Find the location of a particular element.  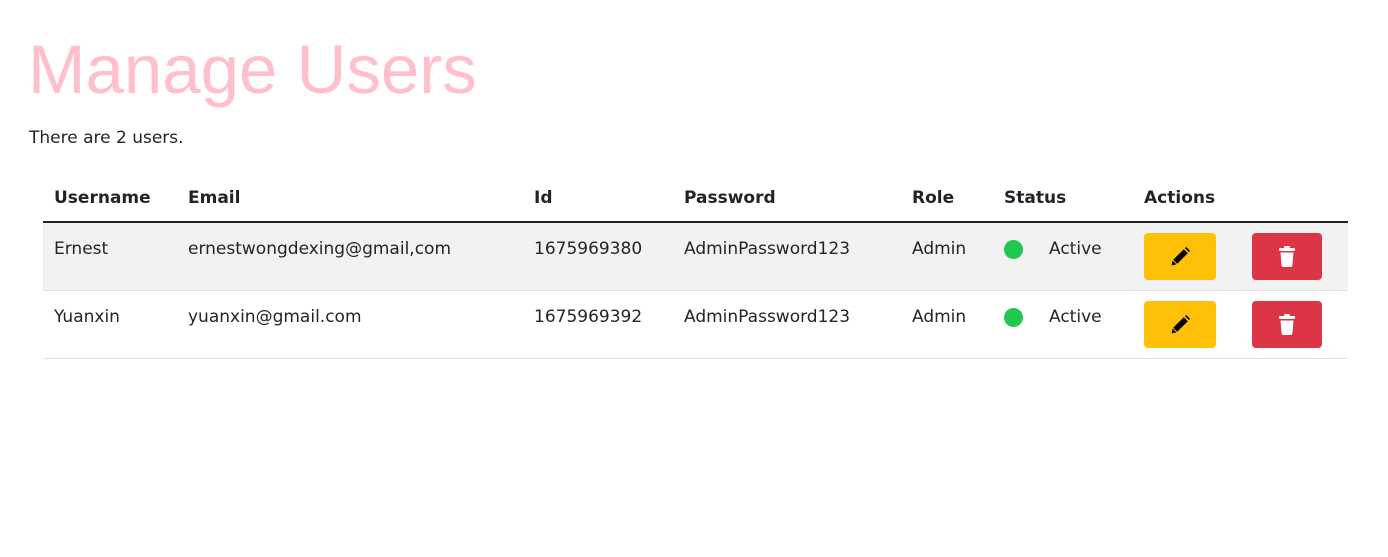

email-text: yuanxin@gmail.com is located at coordinates (275, 317).